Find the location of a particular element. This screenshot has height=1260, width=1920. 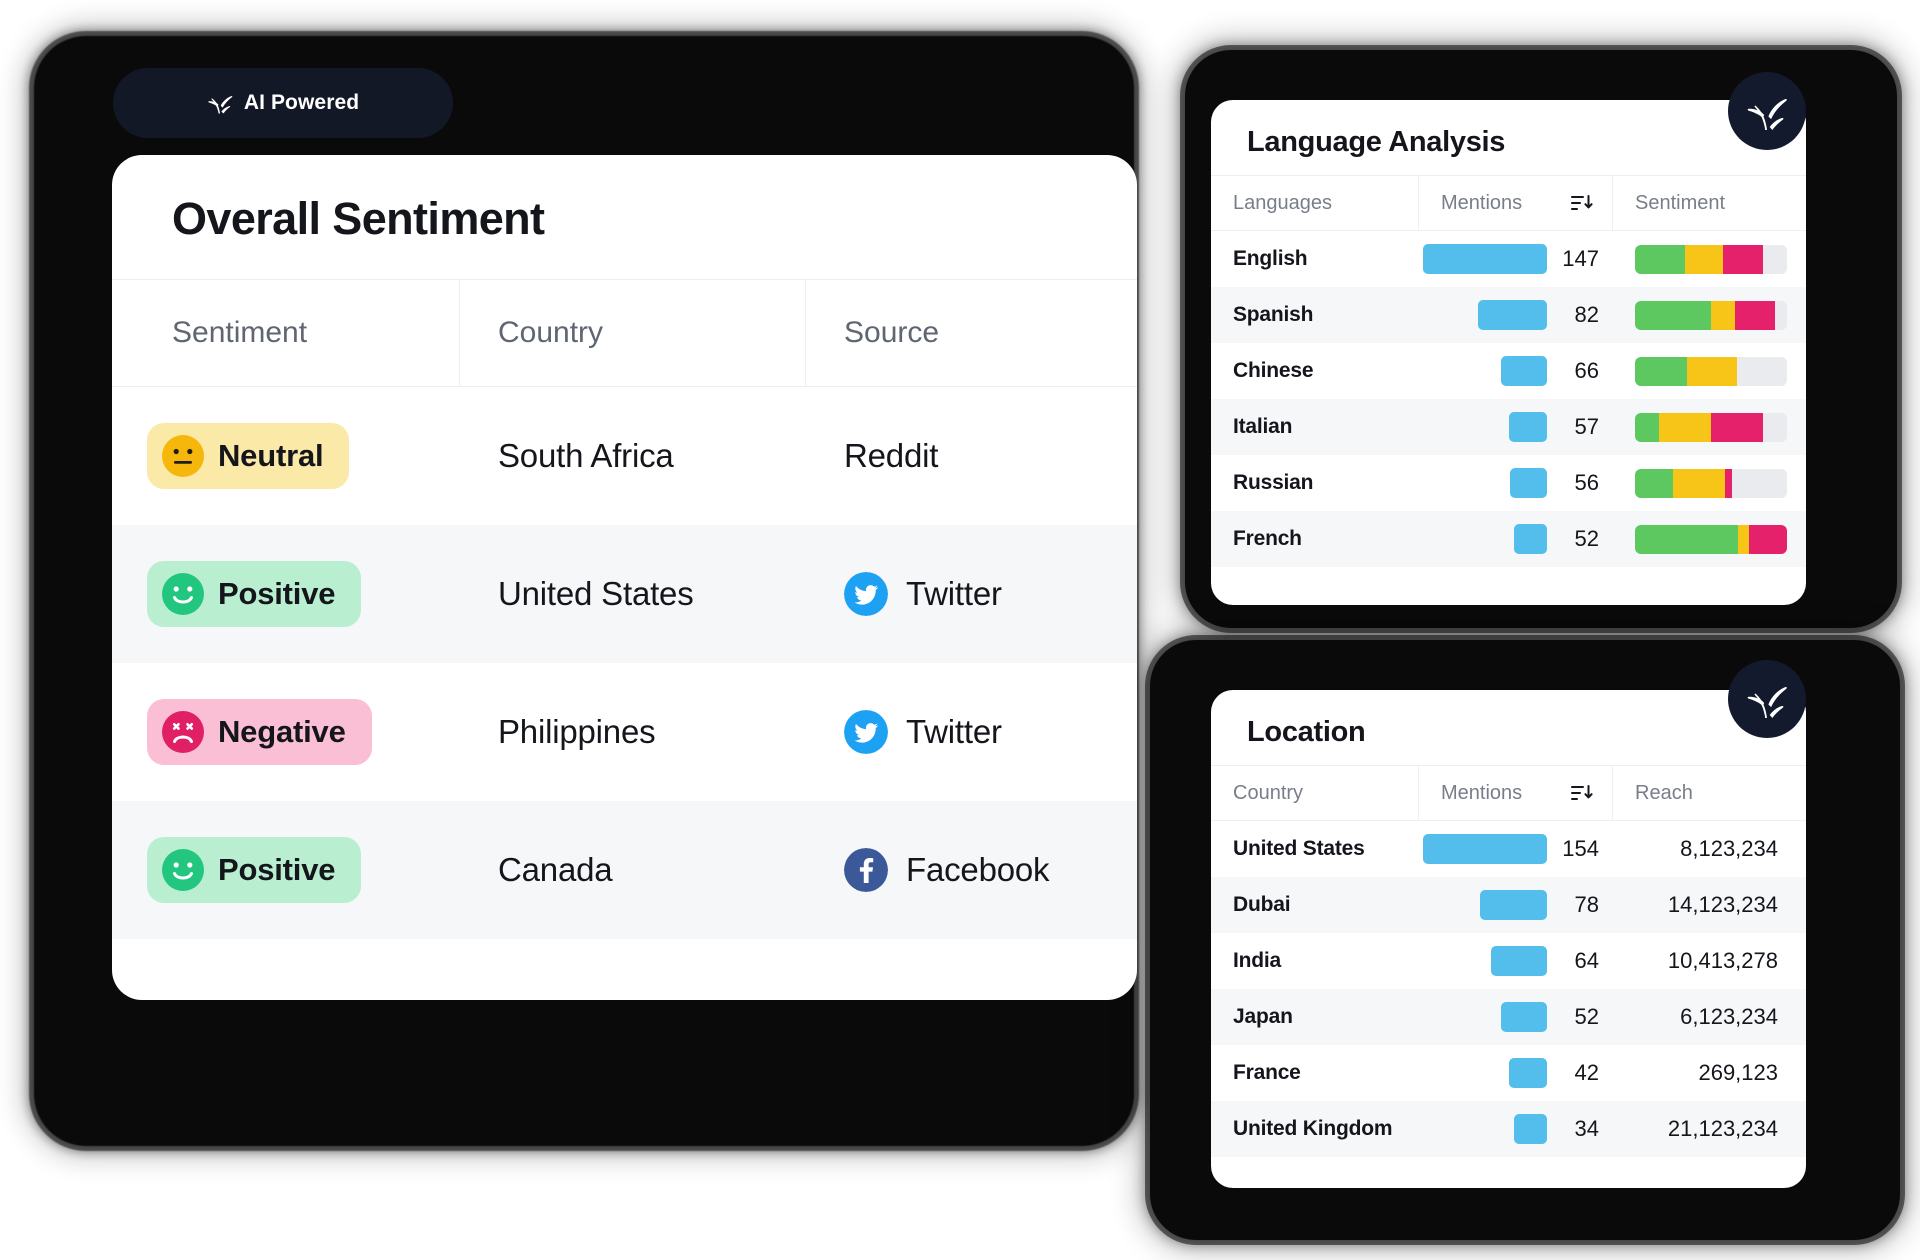

mentions-value: 34 is located at coordinates (1586, 1128).